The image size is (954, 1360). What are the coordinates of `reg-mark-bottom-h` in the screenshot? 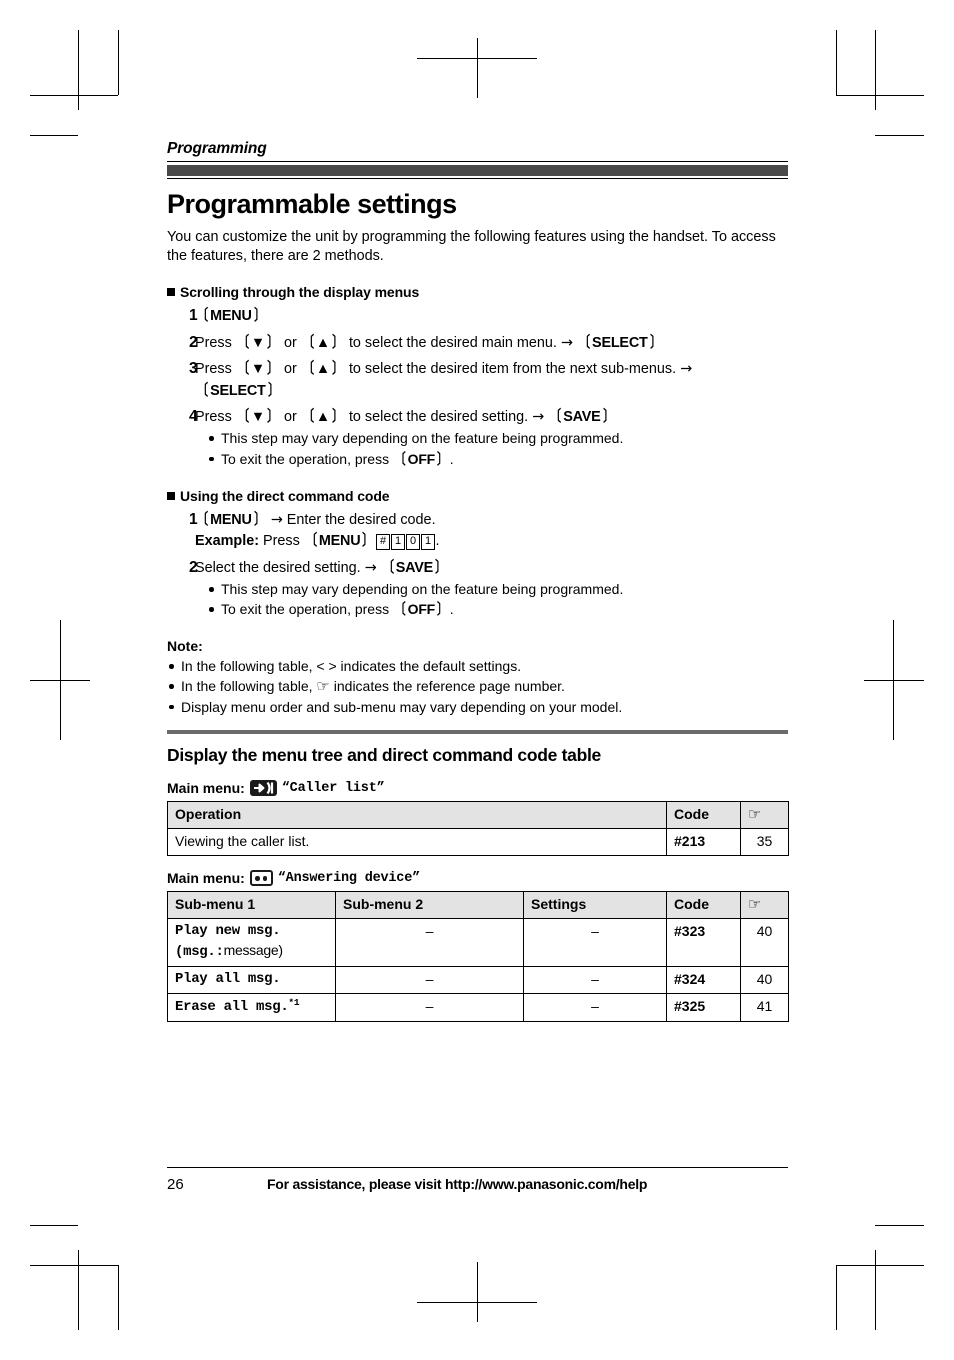 It's located at (477, 1302).